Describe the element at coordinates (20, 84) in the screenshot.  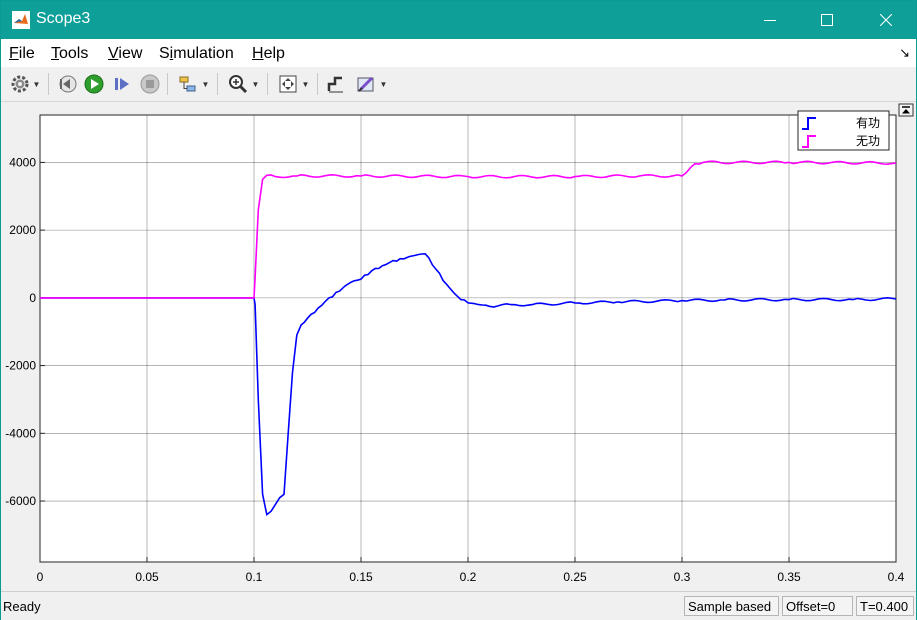
I see `gear-icon` at that location.